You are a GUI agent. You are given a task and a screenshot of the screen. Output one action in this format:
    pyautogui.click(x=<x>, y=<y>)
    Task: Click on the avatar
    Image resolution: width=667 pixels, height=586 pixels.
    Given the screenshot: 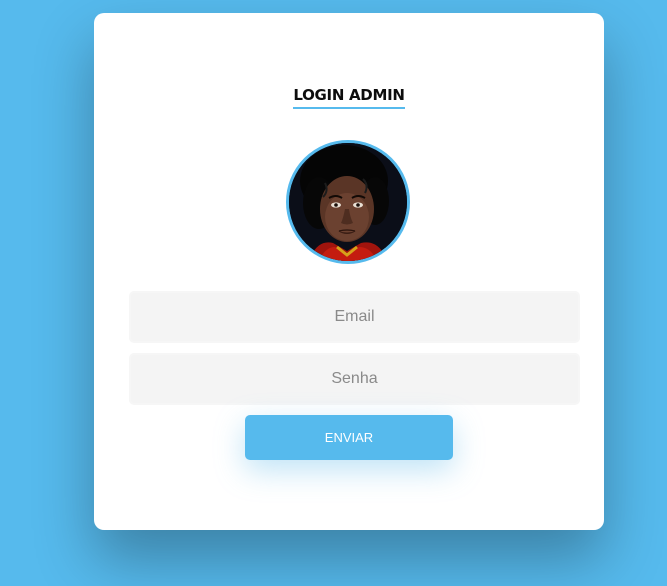 What is the action you would take?
    pyautogui.click(x=348, y=202)
    